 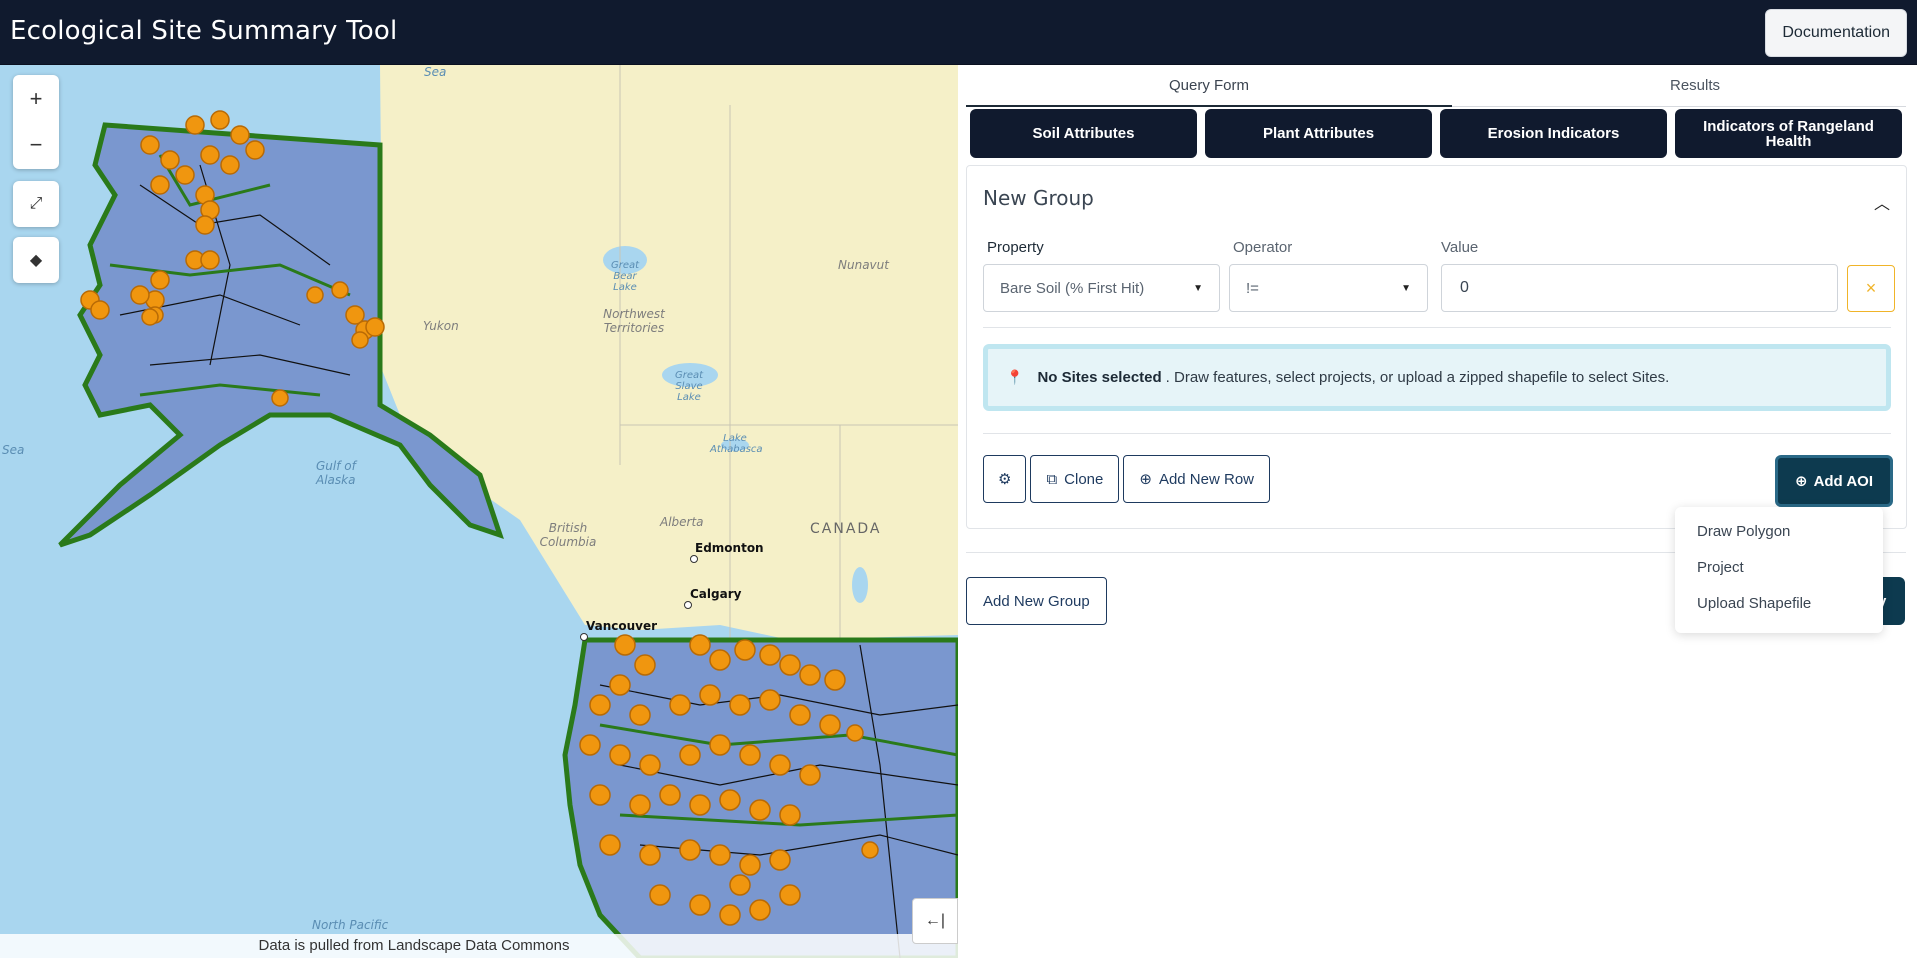 I want to click on map-label-great-slave: Great Slave Lake, so click(x=689, y=386).